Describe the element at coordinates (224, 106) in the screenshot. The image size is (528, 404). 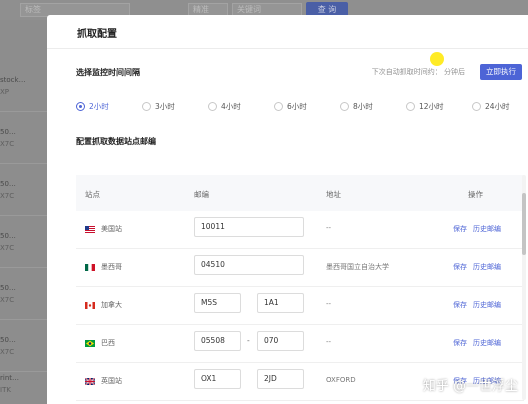
I see `interval-option-4h: 4小时` at that location.